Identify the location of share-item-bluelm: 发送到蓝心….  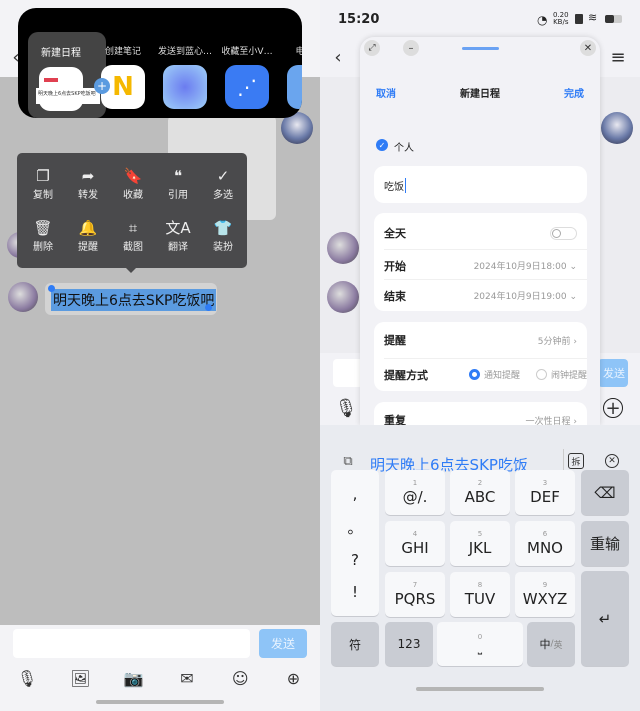
(185, 76).